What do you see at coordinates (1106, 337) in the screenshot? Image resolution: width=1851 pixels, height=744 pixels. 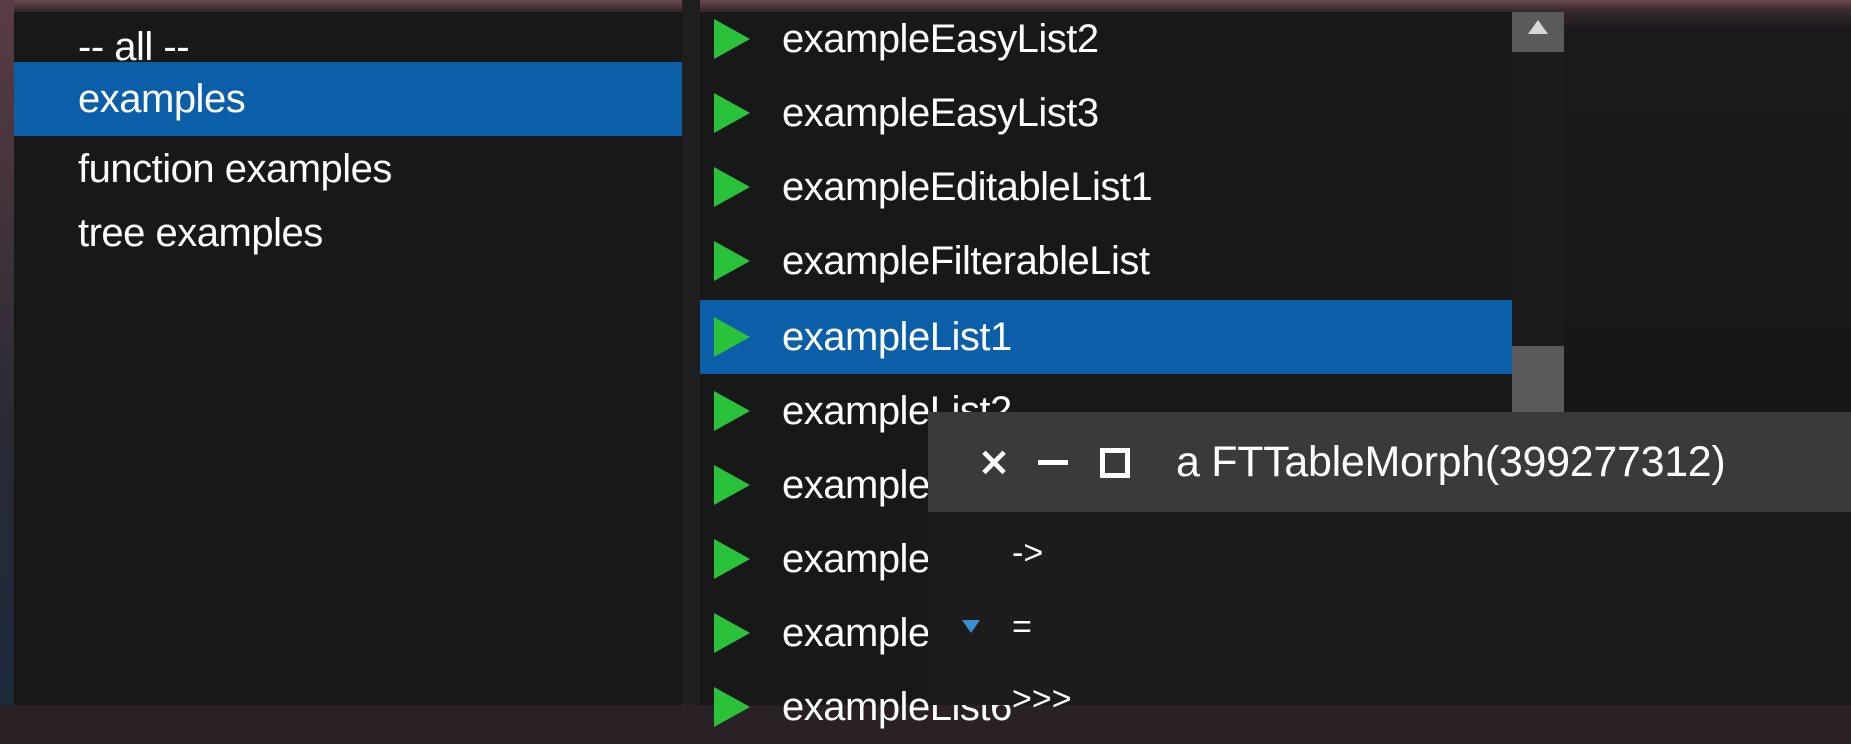 I see `example-item-selected: exampleList1` at bounding box center [1106, 337].